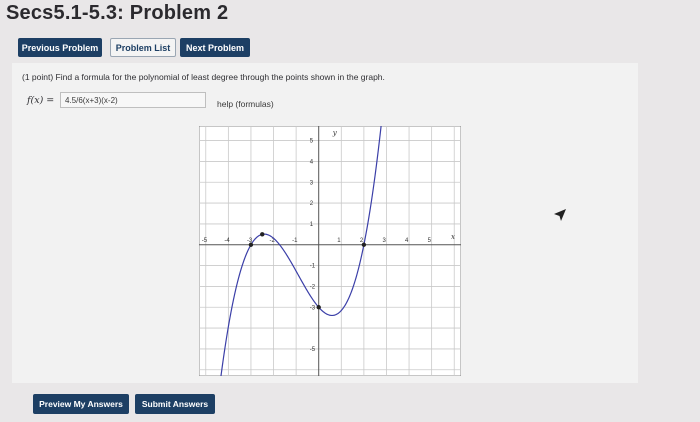 This screenshot has width=700, height=422. What do you see at coordinates (60, 47) in the screenshot?
I see `previous-problem-button: Previous Problem` at bounding box center [60, 47].